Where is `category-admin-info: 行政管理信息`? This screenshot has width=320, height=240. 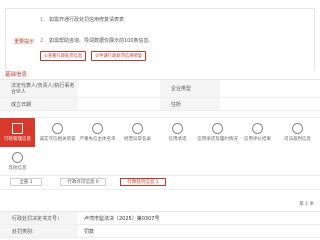
category-admin-info: 行政管理信息 is located at coordinates (17, 132).